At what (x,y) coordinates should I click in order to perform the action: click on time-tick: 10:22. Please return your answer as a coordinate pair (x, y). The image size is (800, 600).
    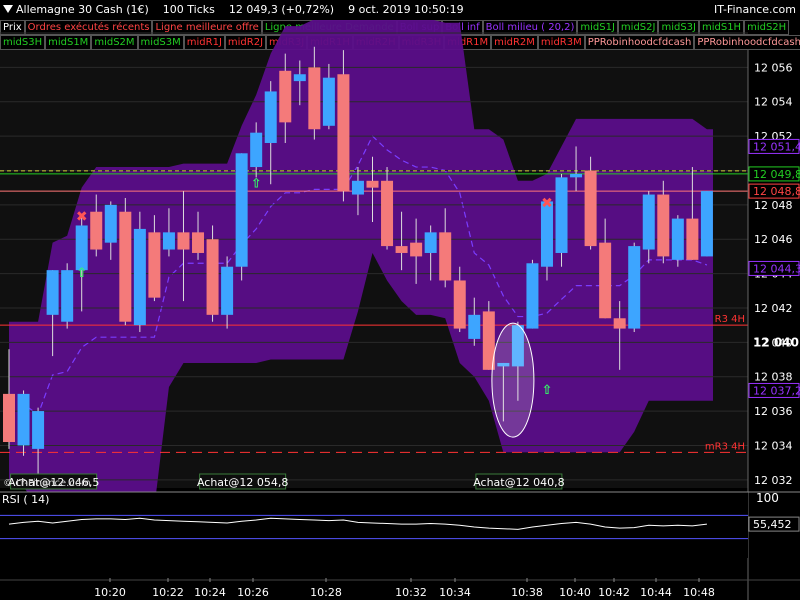
    Looking at the image, I should click on (168, 592).